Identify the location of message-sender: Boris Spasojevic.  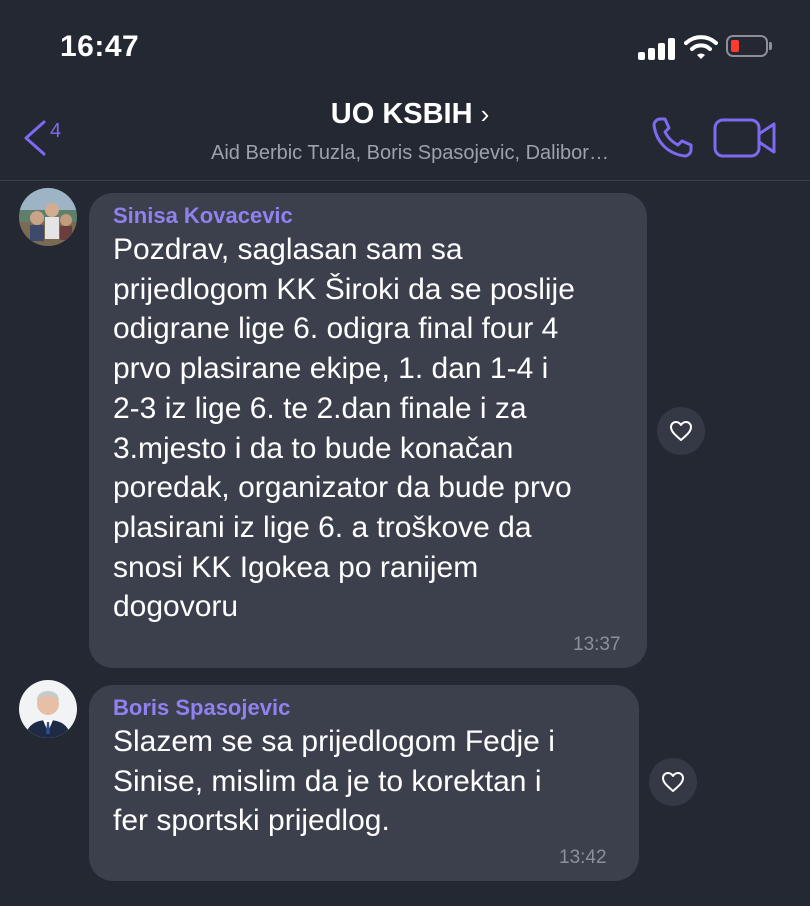
(201, 708).